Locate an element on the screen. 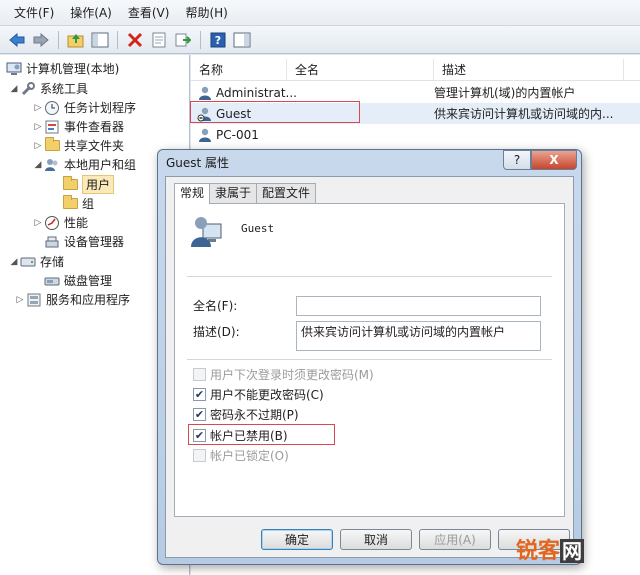  checkbox-cannot-change-password: ✔ 用户不能更改密码(C) is located at coordinates (258, 394).